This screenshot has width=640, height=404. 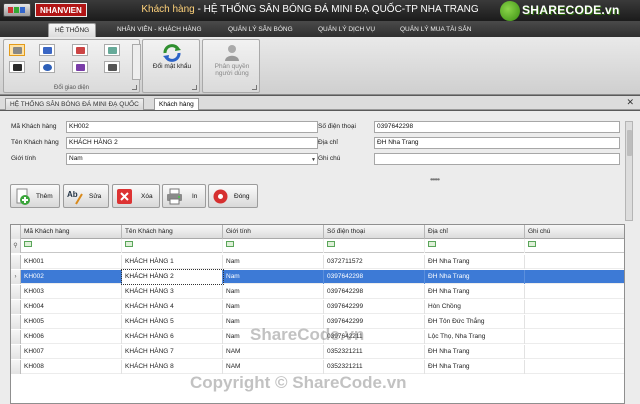 I want to click on table-cell: KH007, so click(x=71, y=352).